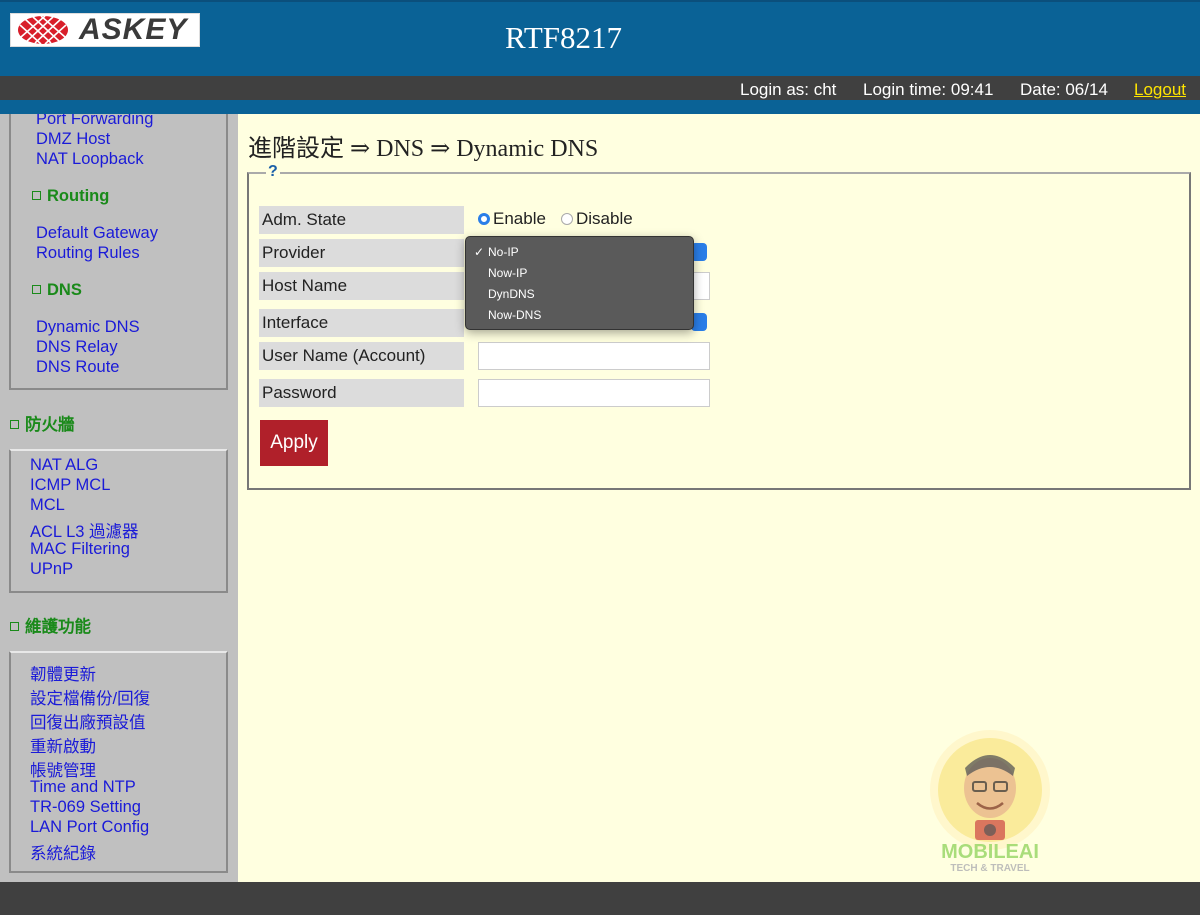 This screenshot has width=1200, height=915. What do you see at coordinates (47, 505) in the screenshot?
I see `sidebar-item-mcl: MCL` at bounding box center [47, 505].